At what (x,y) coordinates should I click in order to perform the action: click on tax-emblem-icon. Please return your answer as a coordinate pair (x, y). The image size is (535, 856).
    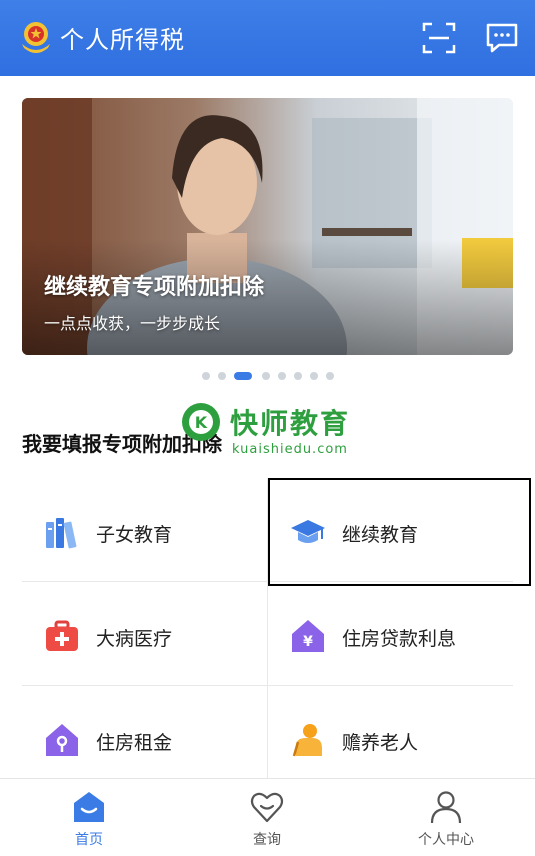
    Looking at the image, I should click on (36, 37).